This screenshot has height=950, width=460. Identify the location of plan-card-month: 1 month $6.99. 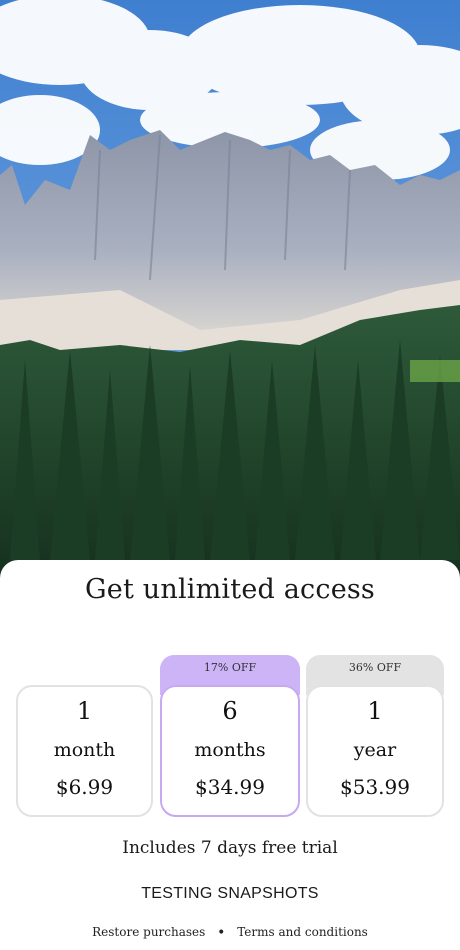
(84, 751).